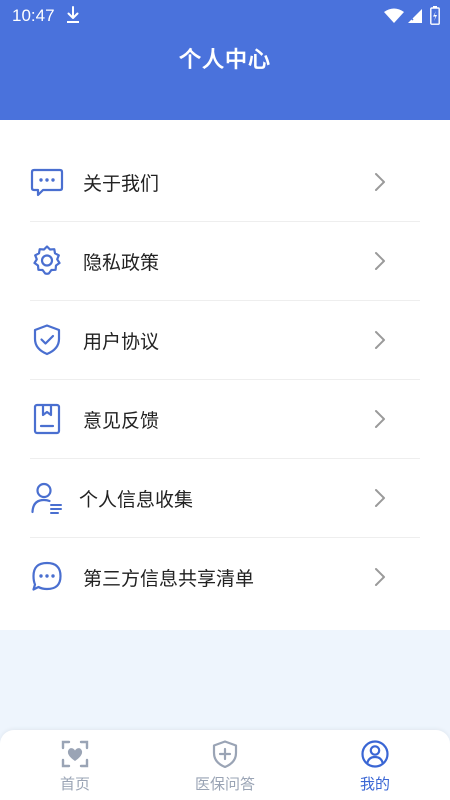 The height and width of the screenshot is (800, 450). I want to click on bottom-nav: 首页 医保问答 我的, so click(225, 765).